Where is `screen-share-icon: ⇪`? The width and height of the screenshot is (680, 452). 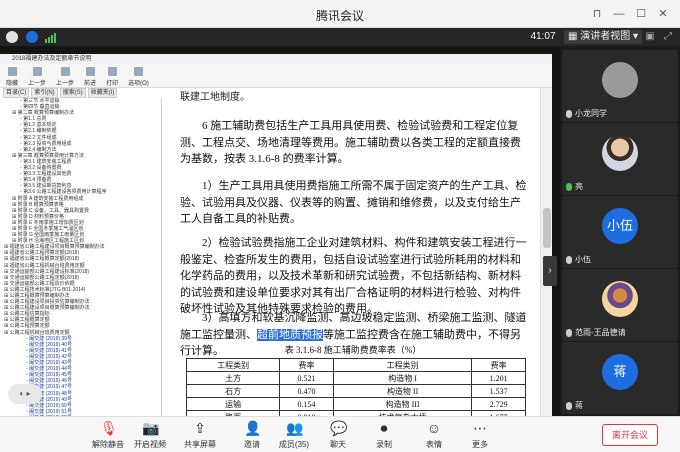
screen-share-icon: ⇪ is located at coordinates (200, 428).